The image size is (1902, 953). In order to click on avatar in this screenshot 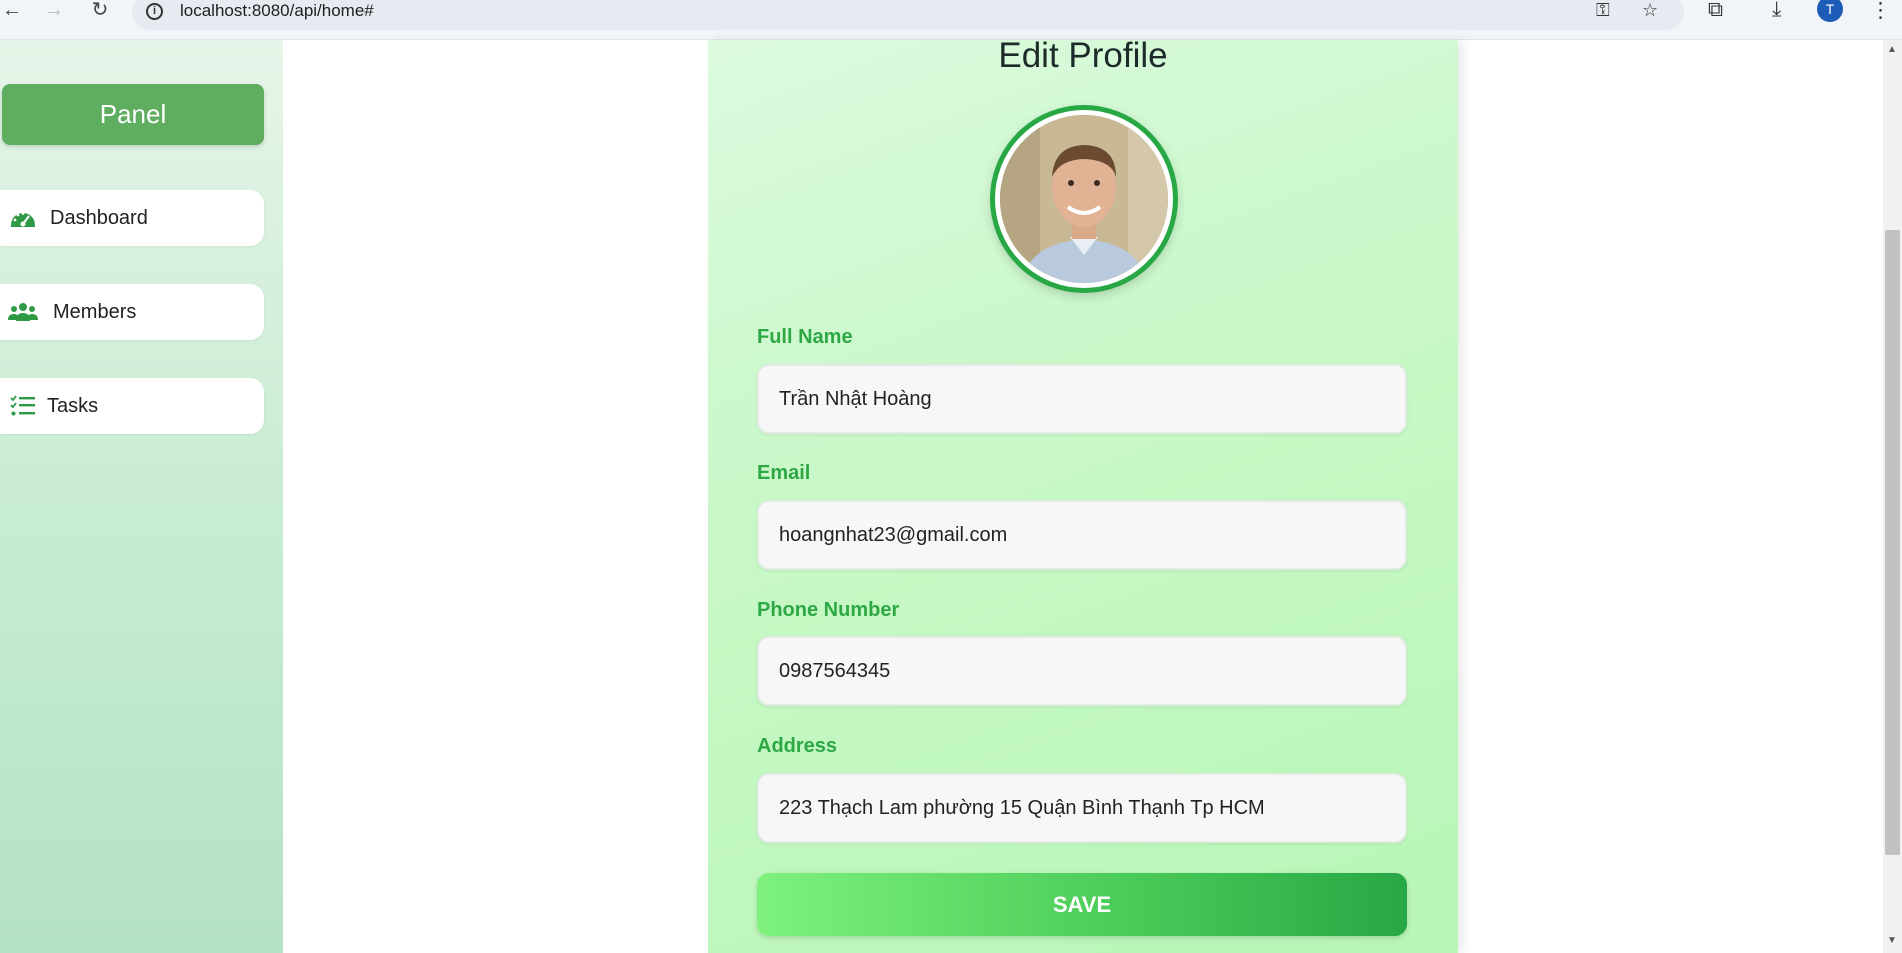, I will do `click(1084, 199)`.